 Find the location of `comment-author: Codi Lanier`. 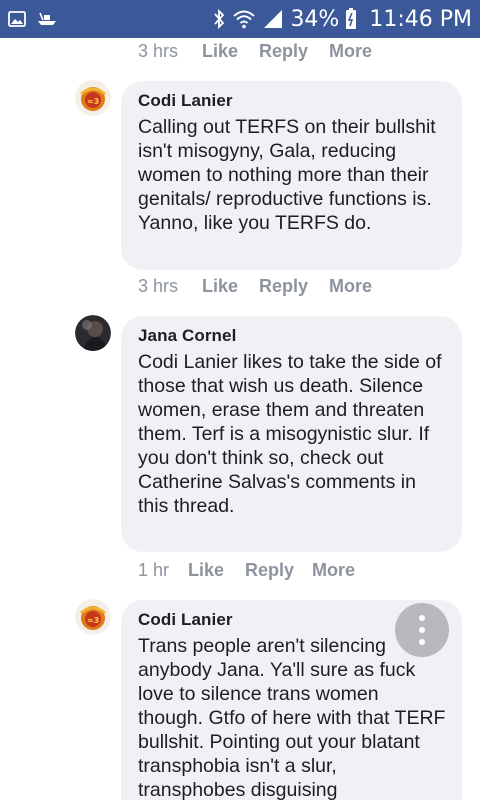

comment-author: Codi Lanier is located at coordinates (292, 101).